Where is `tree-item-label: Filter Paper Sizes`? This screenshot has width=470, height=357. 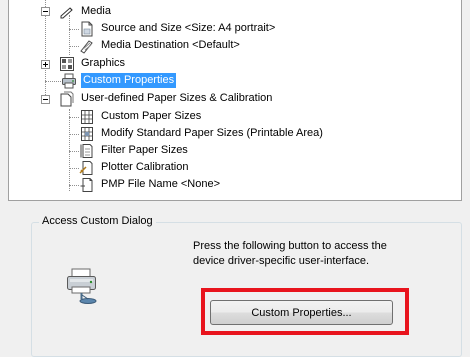
tree-item-label: Filter Paper Sizes is located at coordinates (144, 150).